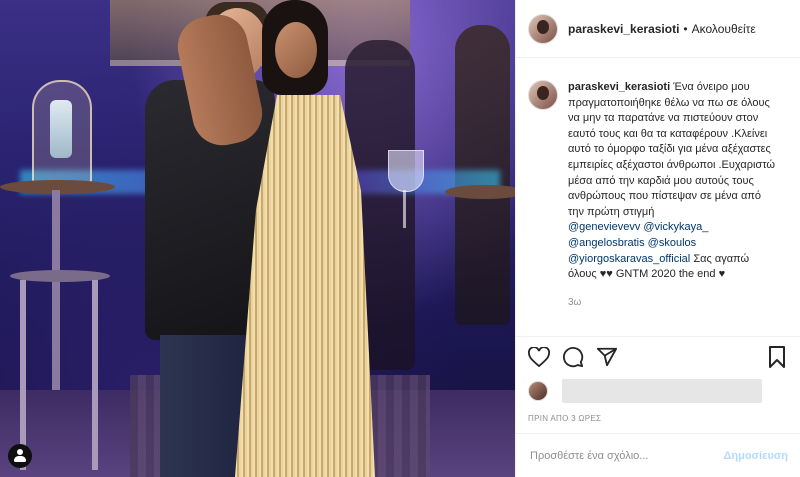  What do you see at coordinates (404, 209) in the screenshot?
I see `glass-stem` at bounding box center [404, 209].